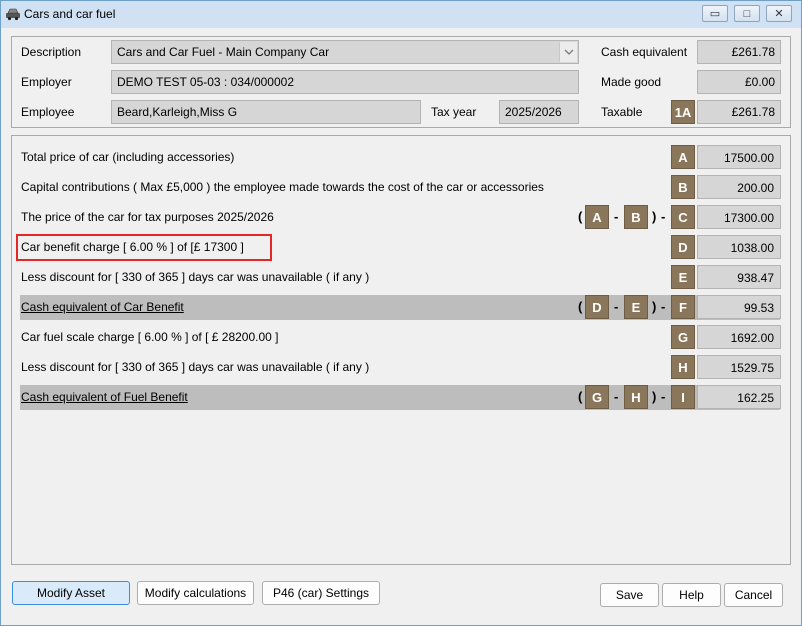 The image size is (802, 626). I want to click on description-select: Cars and Car Fuel - Main Company Car, so click(345, 52).